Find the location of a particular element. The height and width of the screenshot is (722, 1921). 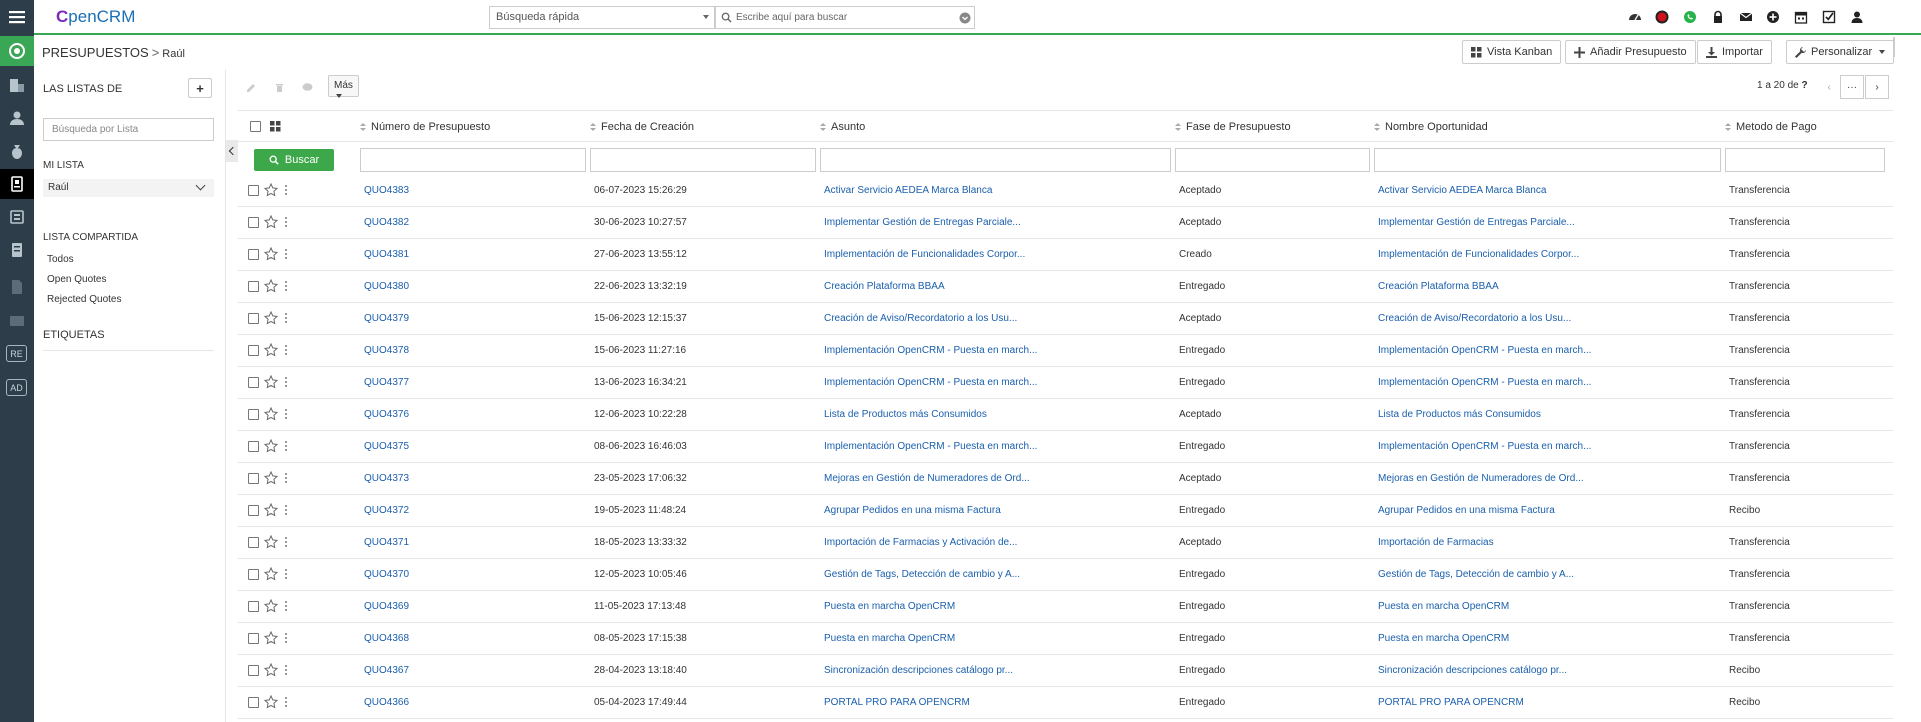

add-quote-button: Añadir Presupuesto is located at coordinates (1630, 52).